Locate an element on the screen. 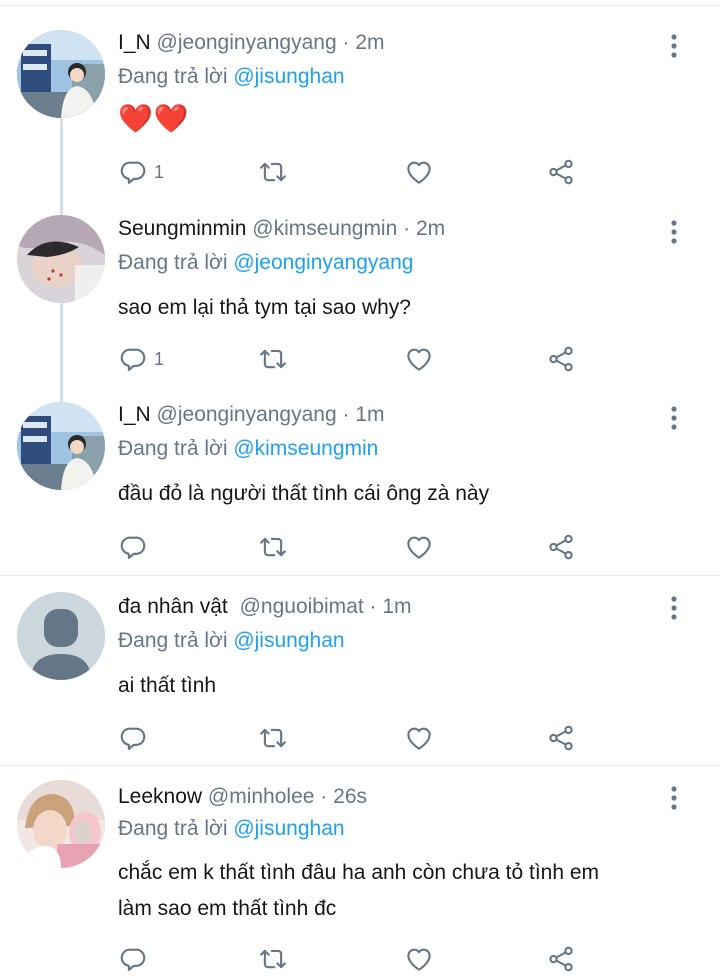 This screenshot has height=980, width=720. display-name: Seungminmin is located at coordinates (182, 228).